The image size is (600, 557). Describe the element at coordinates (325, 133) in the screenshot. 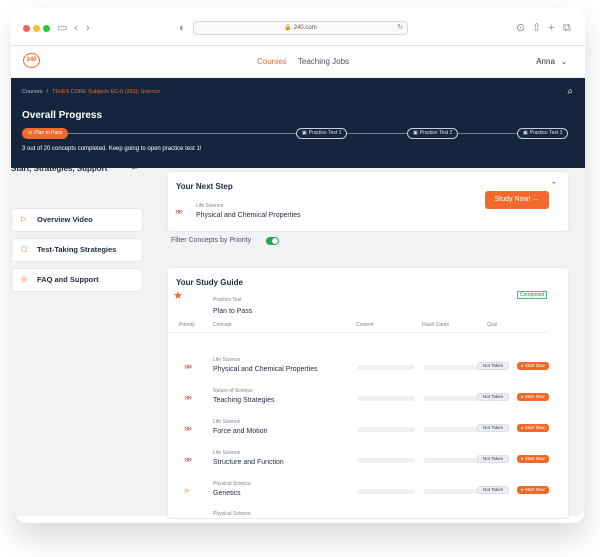

I see `milestone-label: Practice Test 1` at that location.